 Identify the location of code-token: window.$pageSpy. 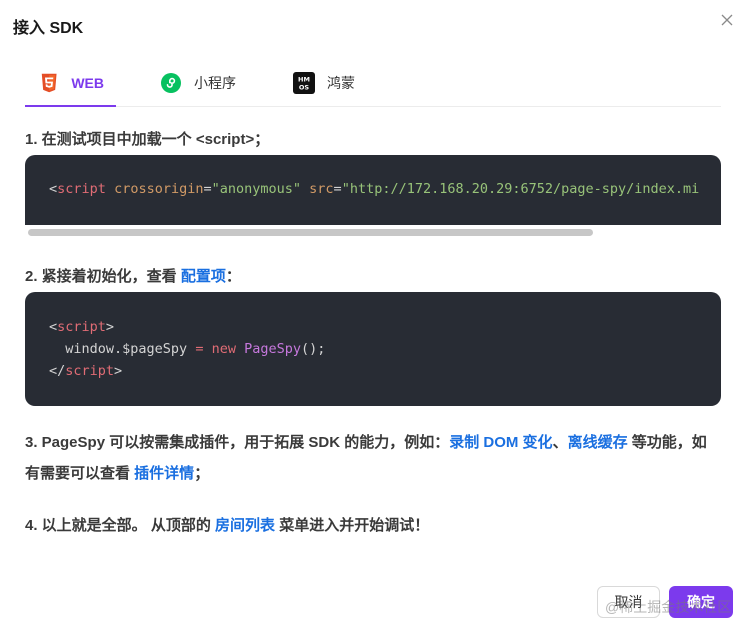
(122, 349).